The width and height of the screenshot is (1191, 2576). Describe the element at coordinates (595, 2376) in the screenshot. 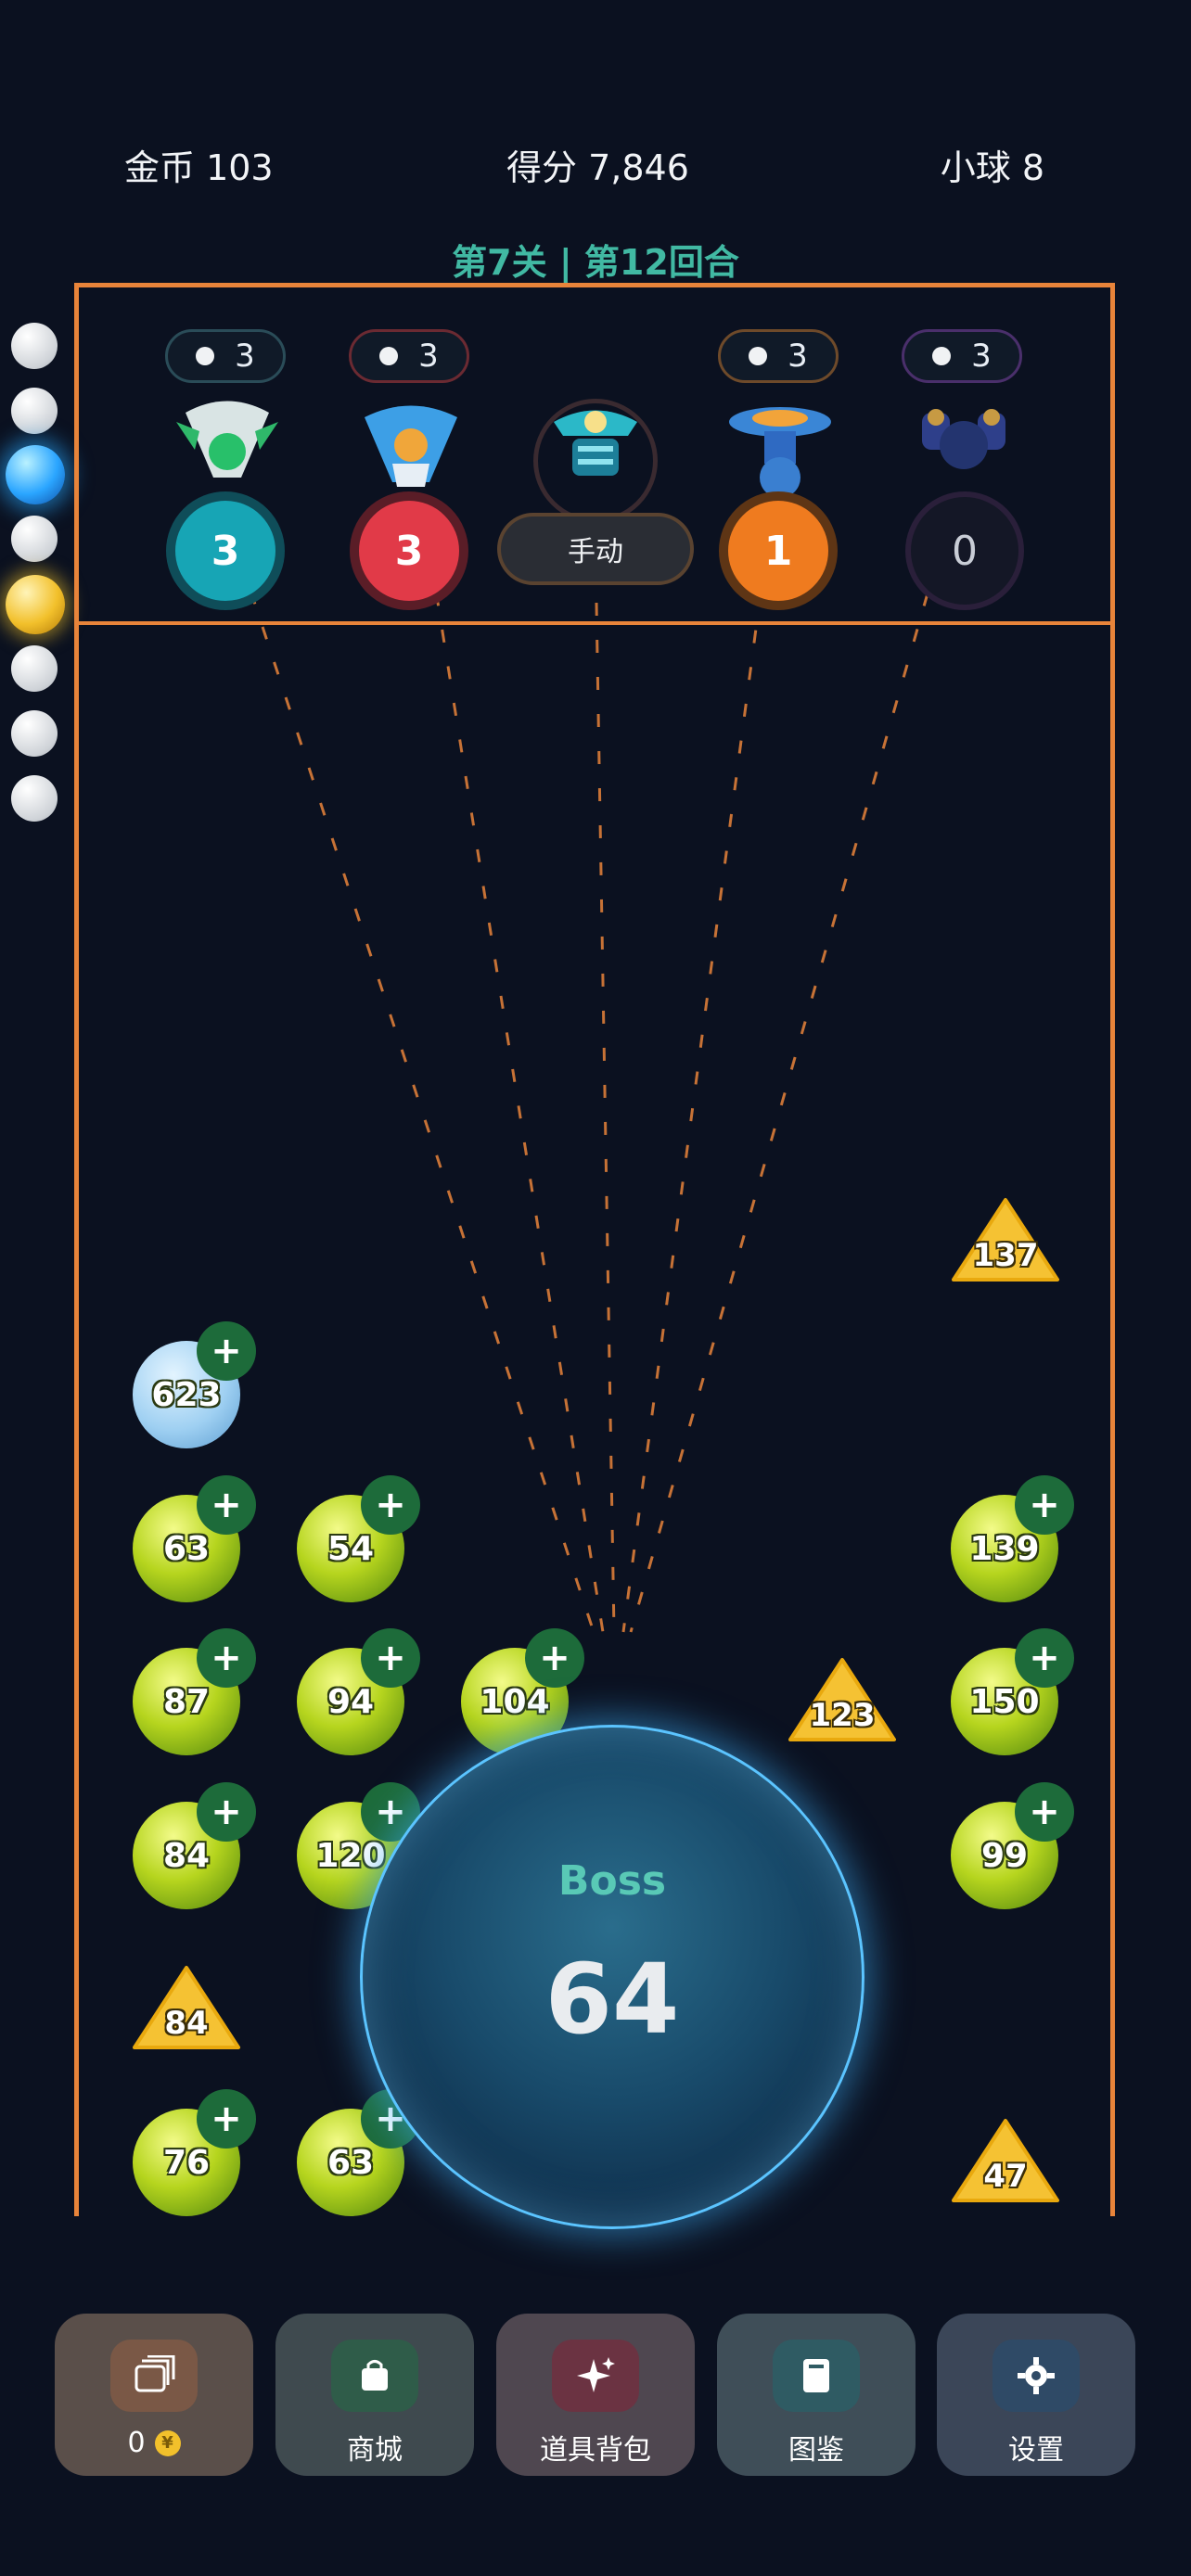

I see `sparkle-icon` at that location.